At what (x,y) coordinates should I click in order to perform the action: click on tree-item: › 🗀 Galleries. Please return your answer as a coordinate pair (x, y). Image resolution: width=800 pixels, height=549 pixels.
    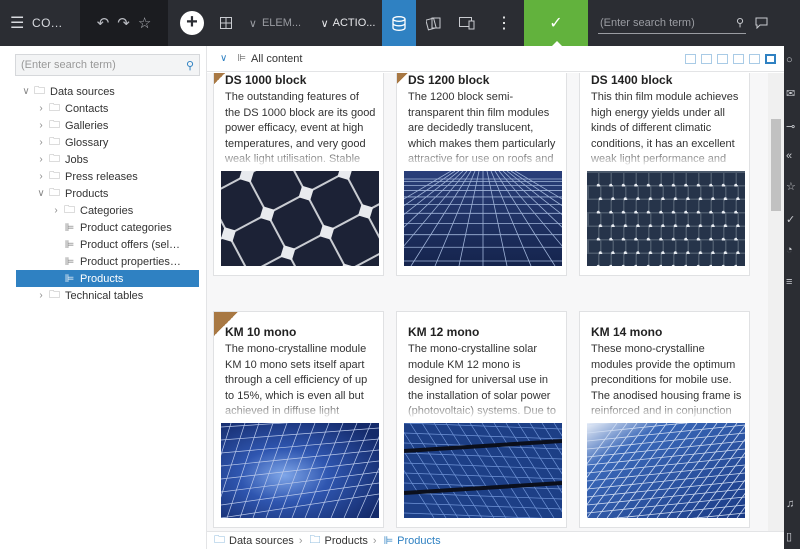
    Looking at the image, I should click on (103, 125).